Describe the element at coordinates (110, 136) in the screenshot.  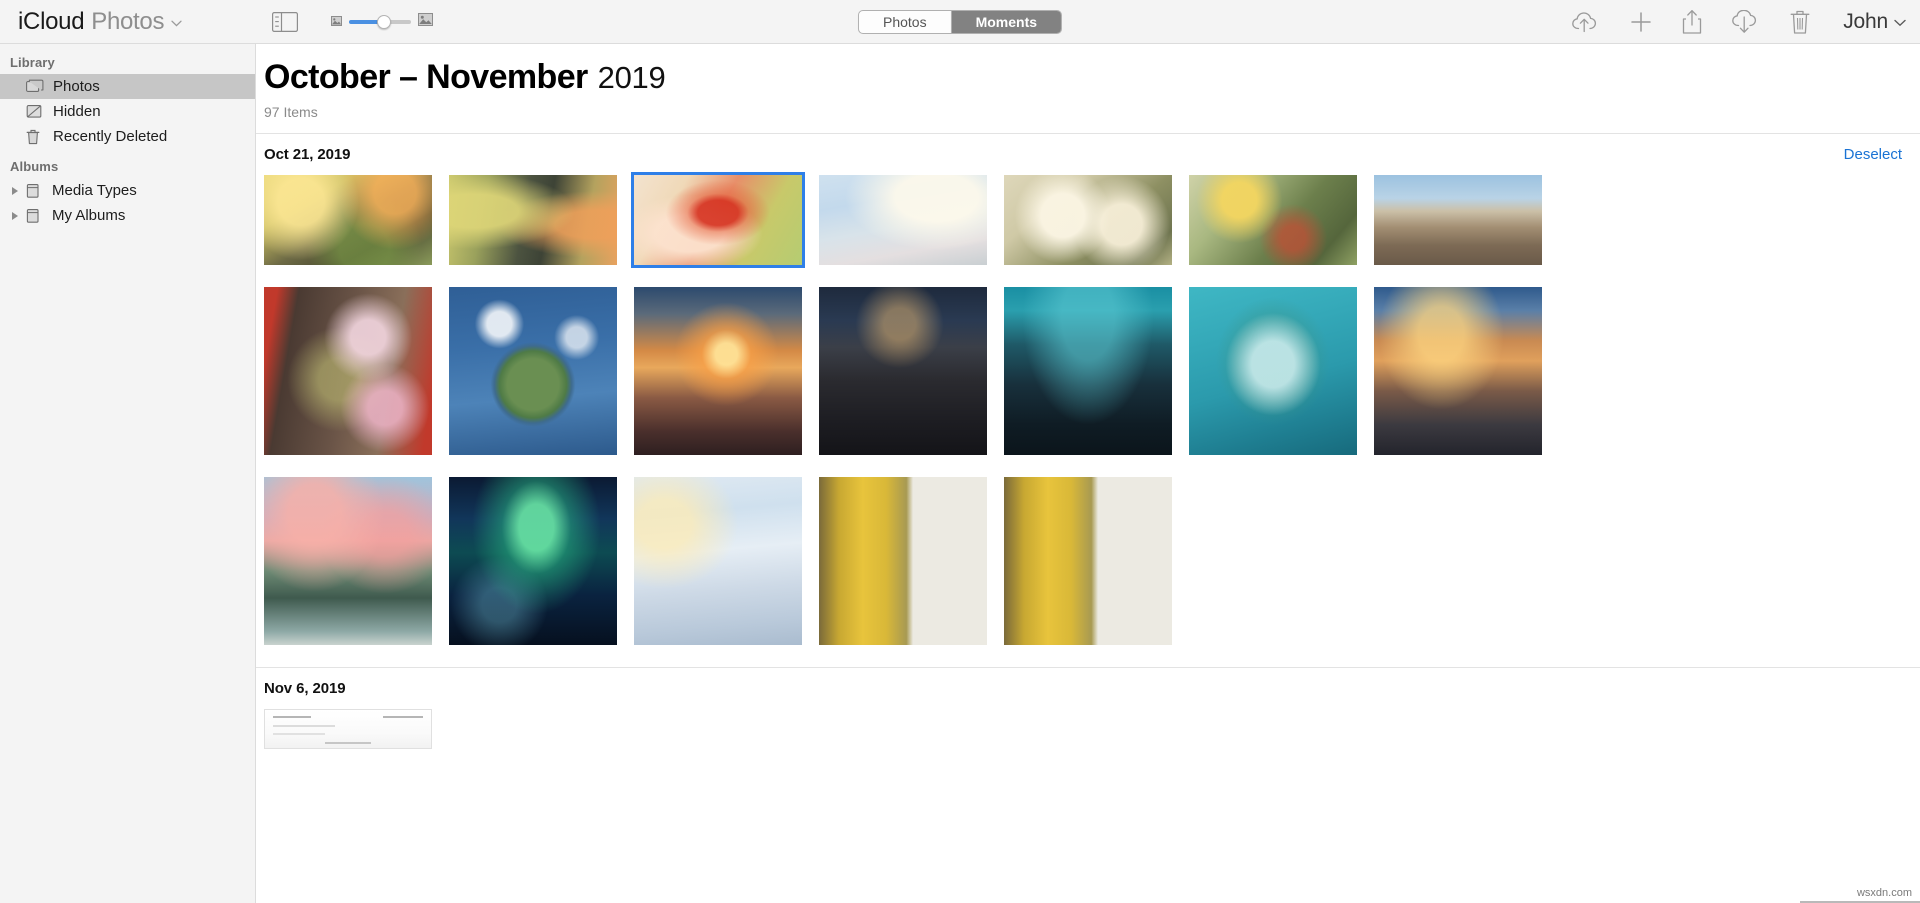
I see `sidebar-item-label: Recently Deleted` at that location.